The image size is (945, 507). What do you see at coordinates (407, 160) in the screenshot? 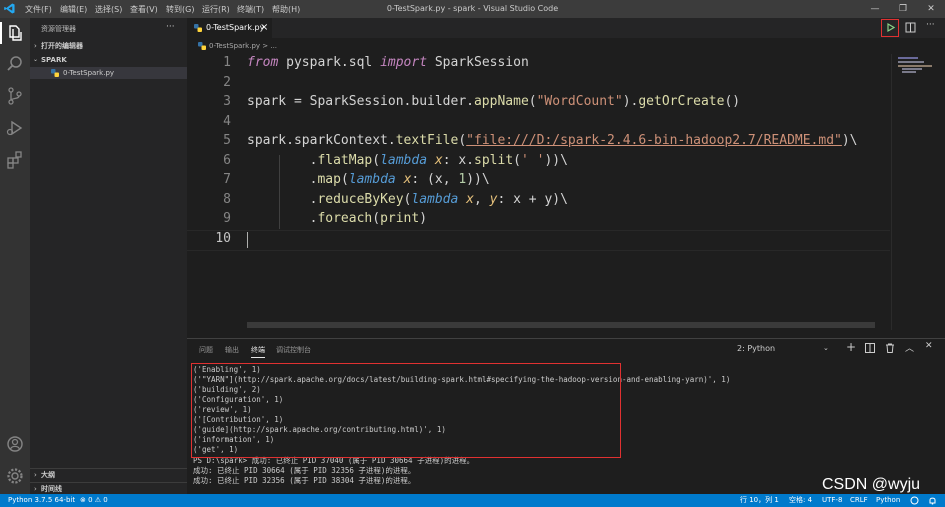
I see `code-line-6: .flatMap(lambda x: x.split(' '))\` at bounding box center [407, 160].